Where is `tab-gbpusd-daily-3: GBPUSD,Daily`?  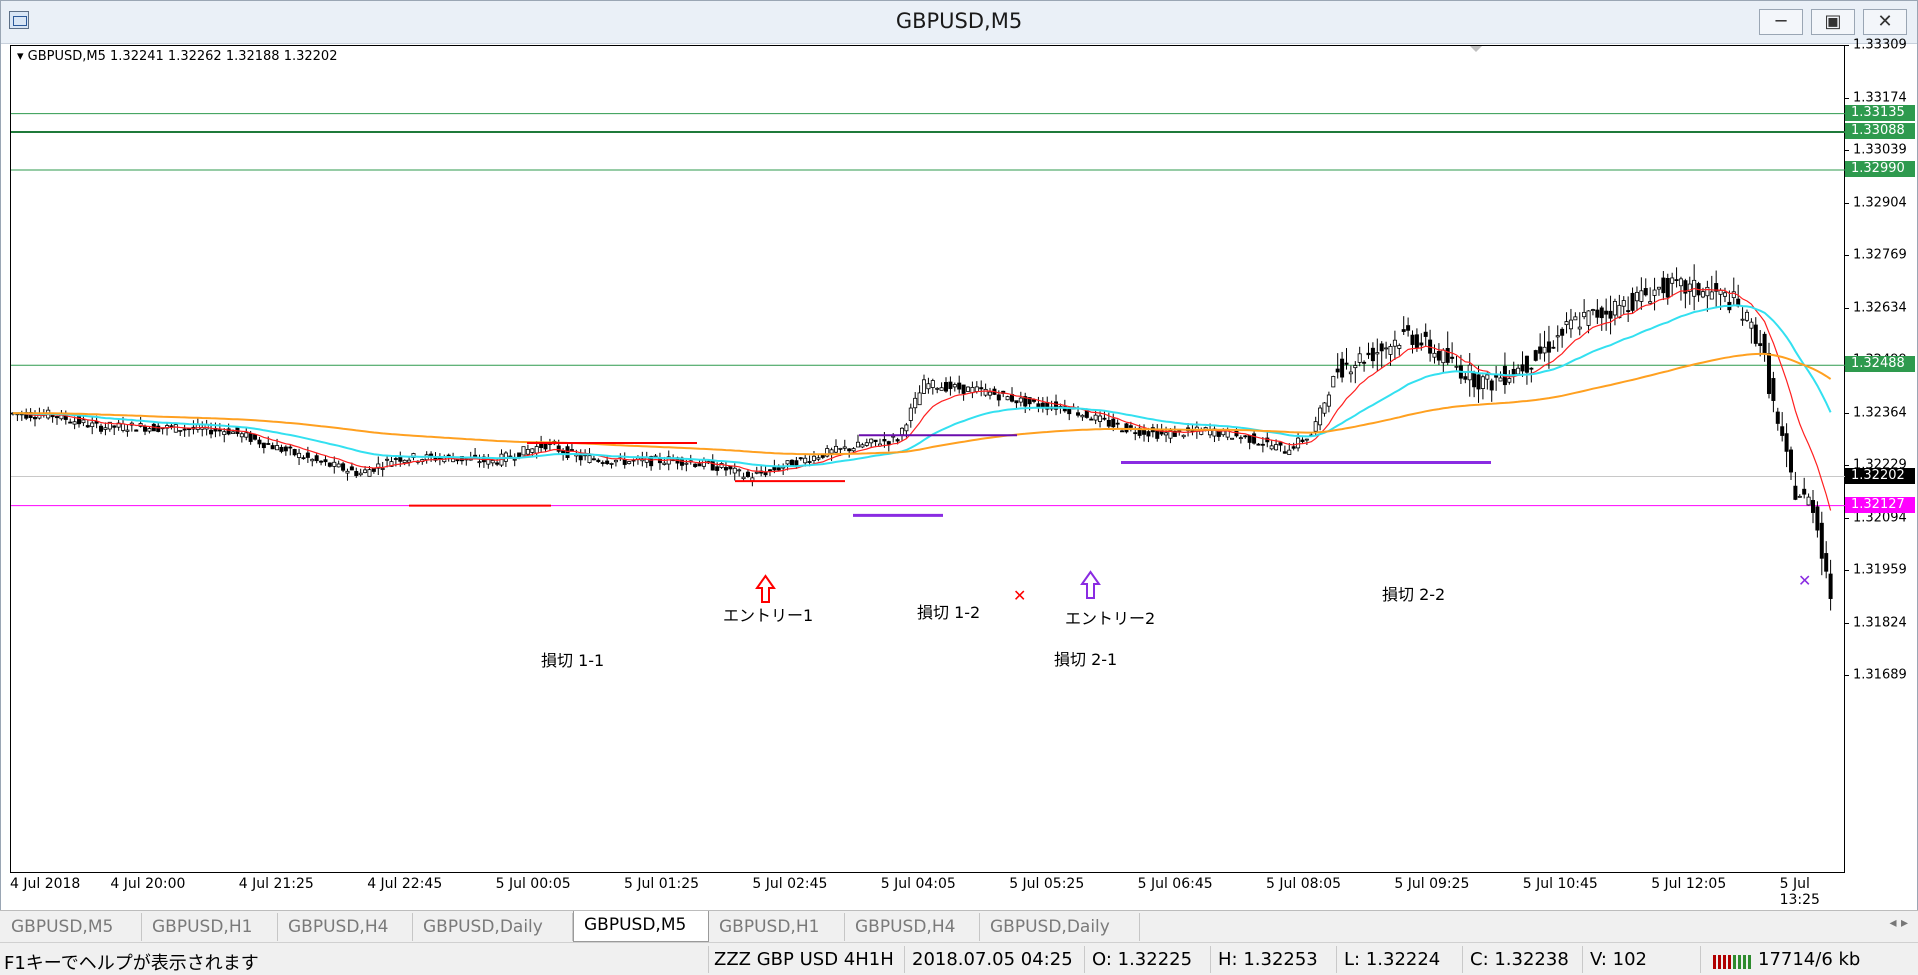
tab-gbpusd-daily-3: GBPUSD,Daily is located at coordinates (493, 927).